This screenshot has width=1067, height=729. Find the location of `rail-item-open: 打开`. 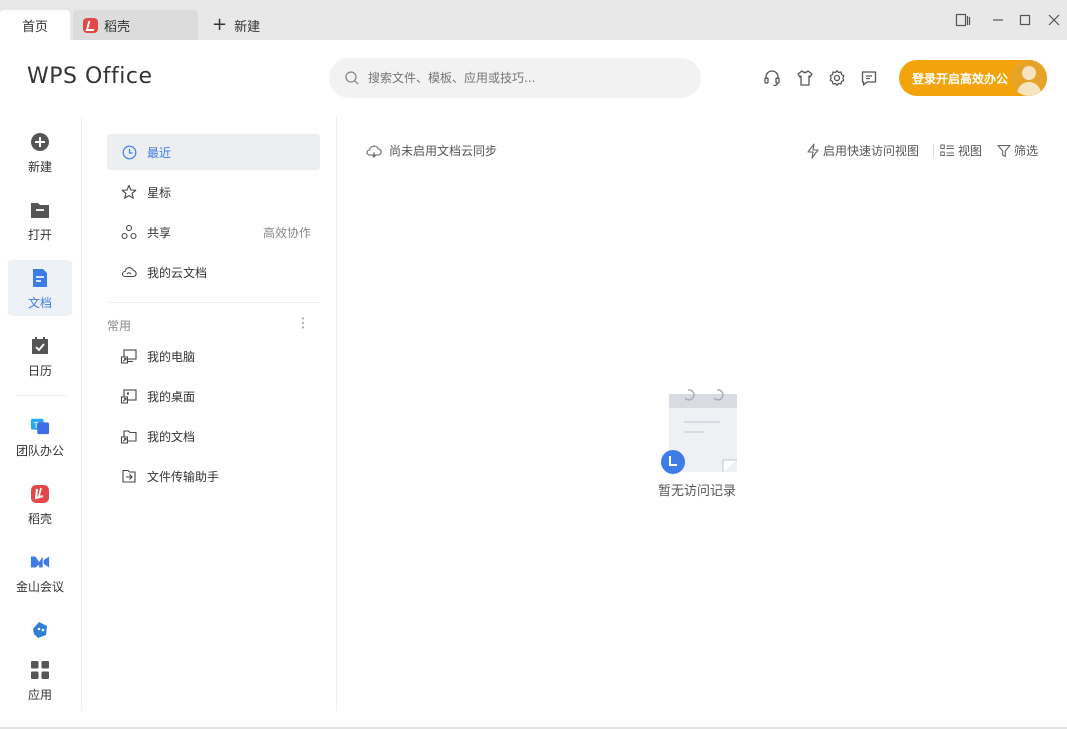

rail-item-open: 打开 is located at coordinates (40, 220).